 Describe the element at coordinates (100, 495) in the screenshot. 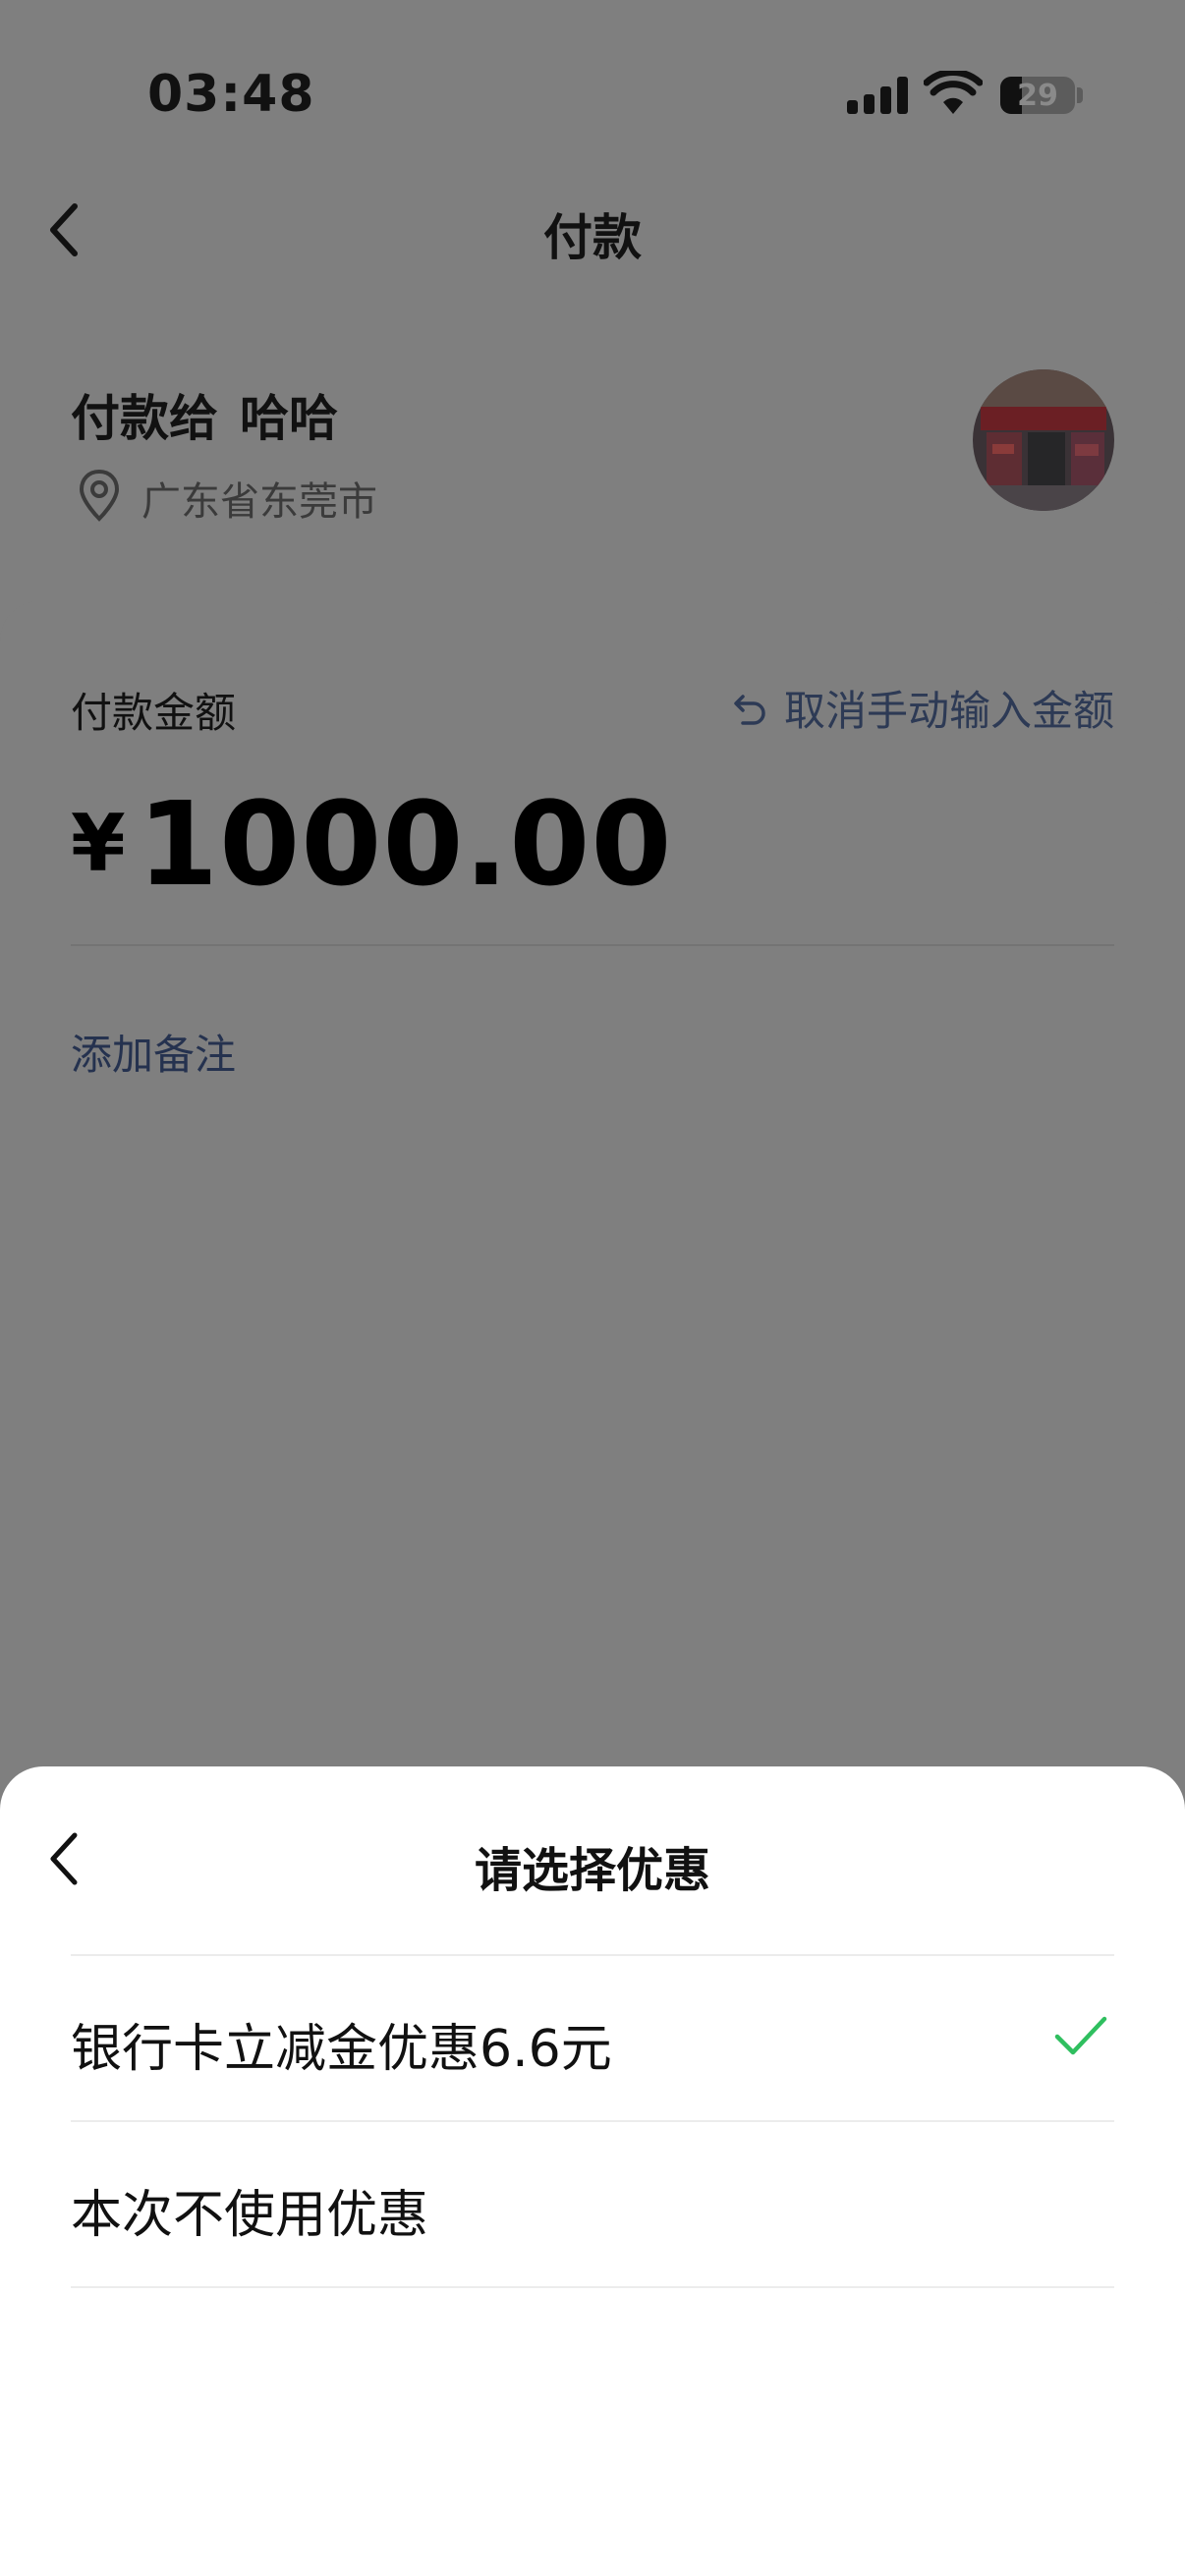

I see `map-pin-icon` at that location.